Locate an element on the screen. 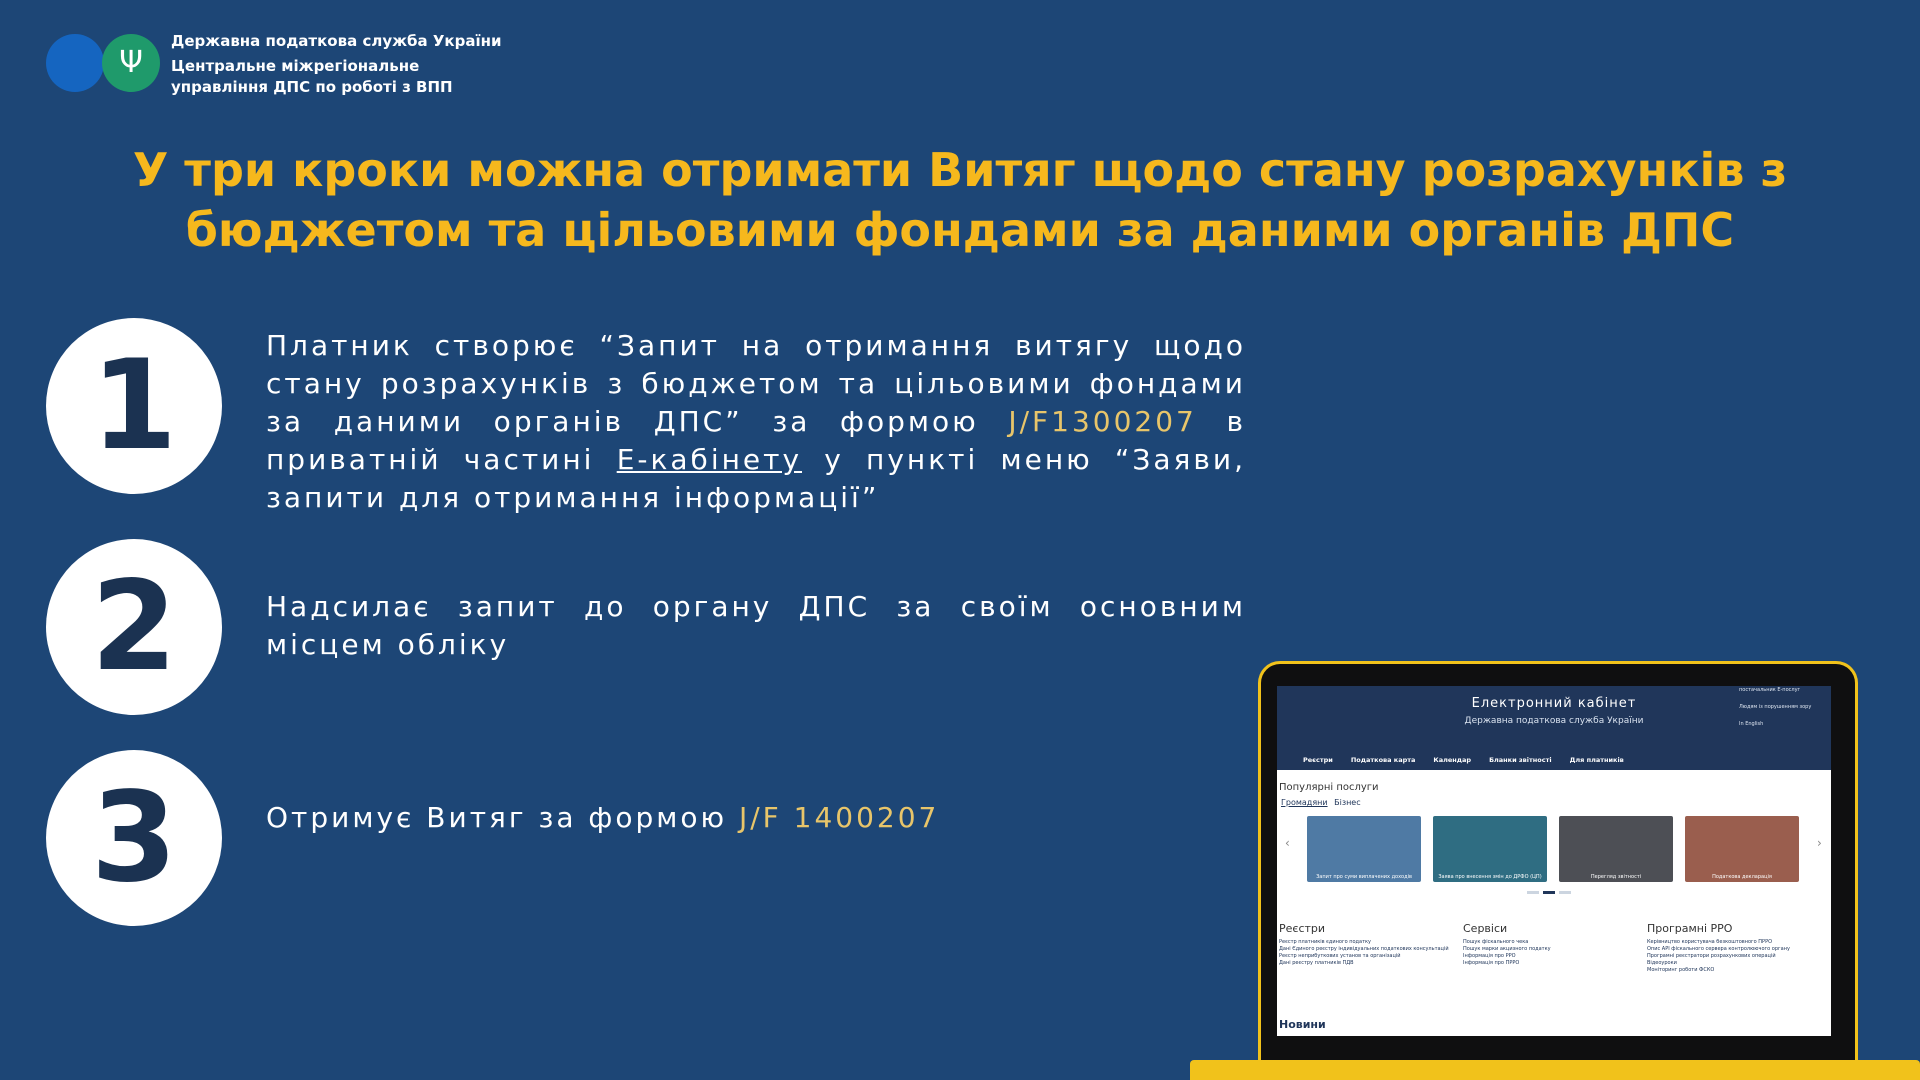  tab-business: Бізнес is located at coordinates (1347, 802).